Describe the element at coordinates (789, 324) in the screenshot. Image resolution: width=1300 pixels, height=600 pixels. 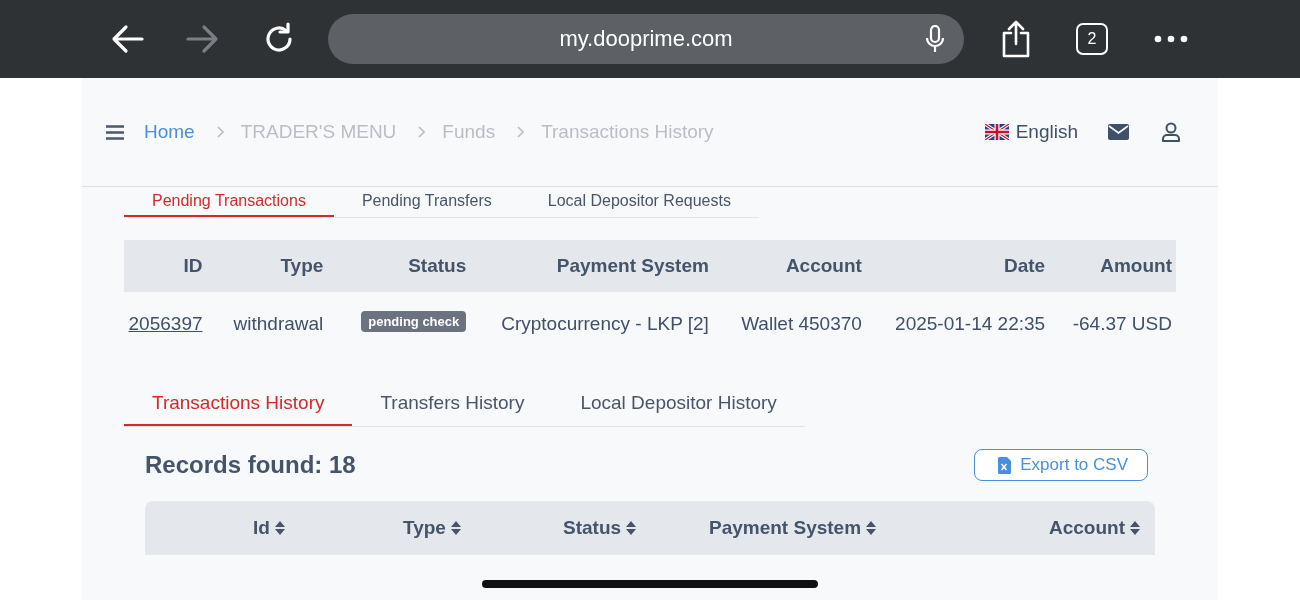
I see `table-cell: Wallet 450370` at that location.